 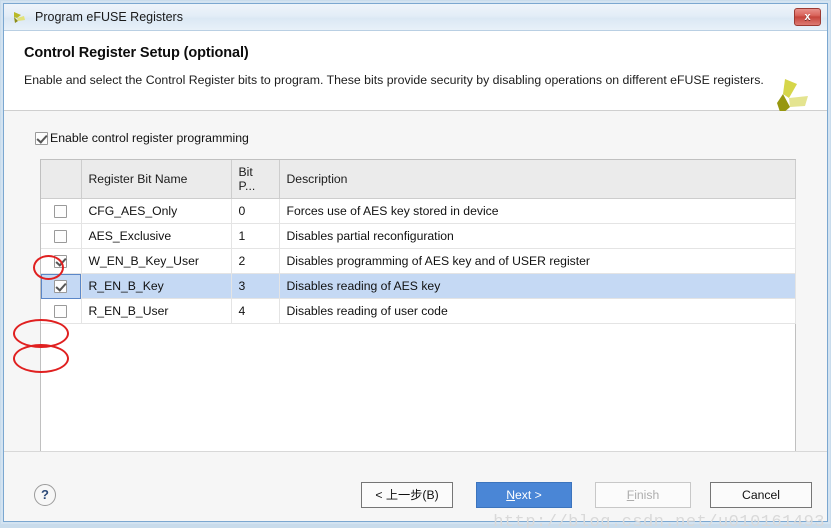 I want to click on cell-description: Forces use of AES key stored in device, so click(x=537, y=211).